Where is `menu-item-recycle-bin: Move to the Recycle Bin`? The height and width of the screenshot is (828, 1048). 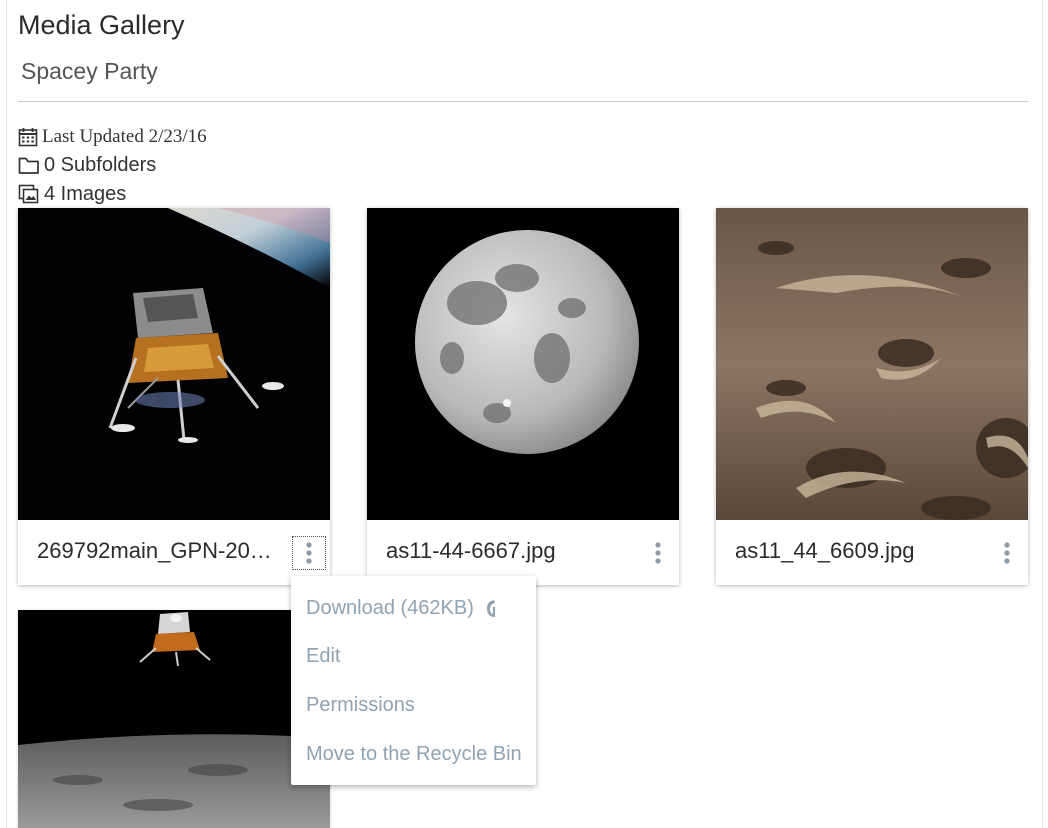 menu-item-recycle-bin: Move to the Recycle Bin is located at coordinates (414, 754).